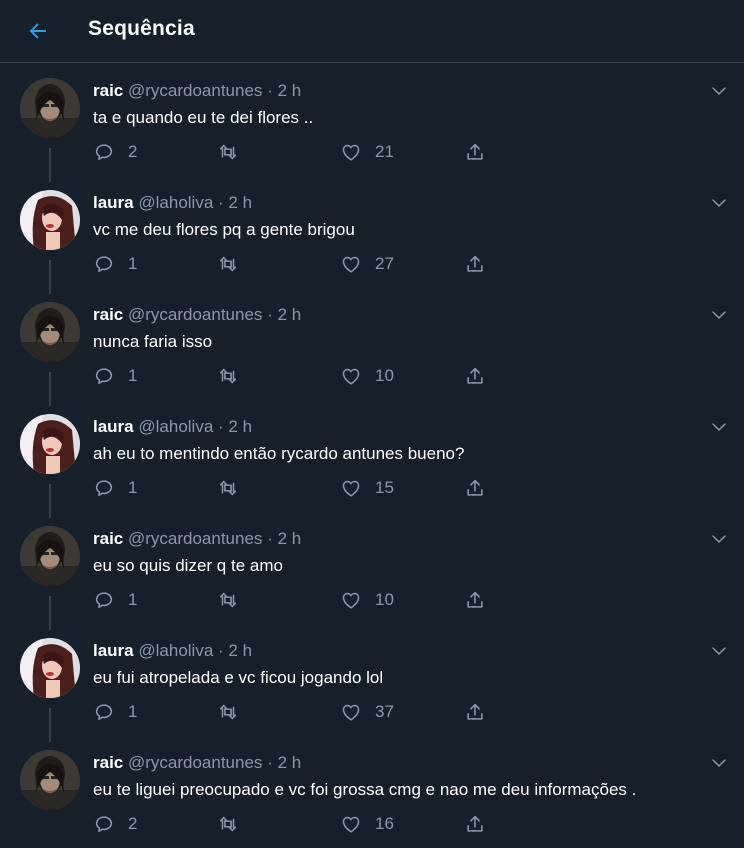  Describe the element at coordinates (367, 264) in the screenshot. I see `like-button: 27` at that location.